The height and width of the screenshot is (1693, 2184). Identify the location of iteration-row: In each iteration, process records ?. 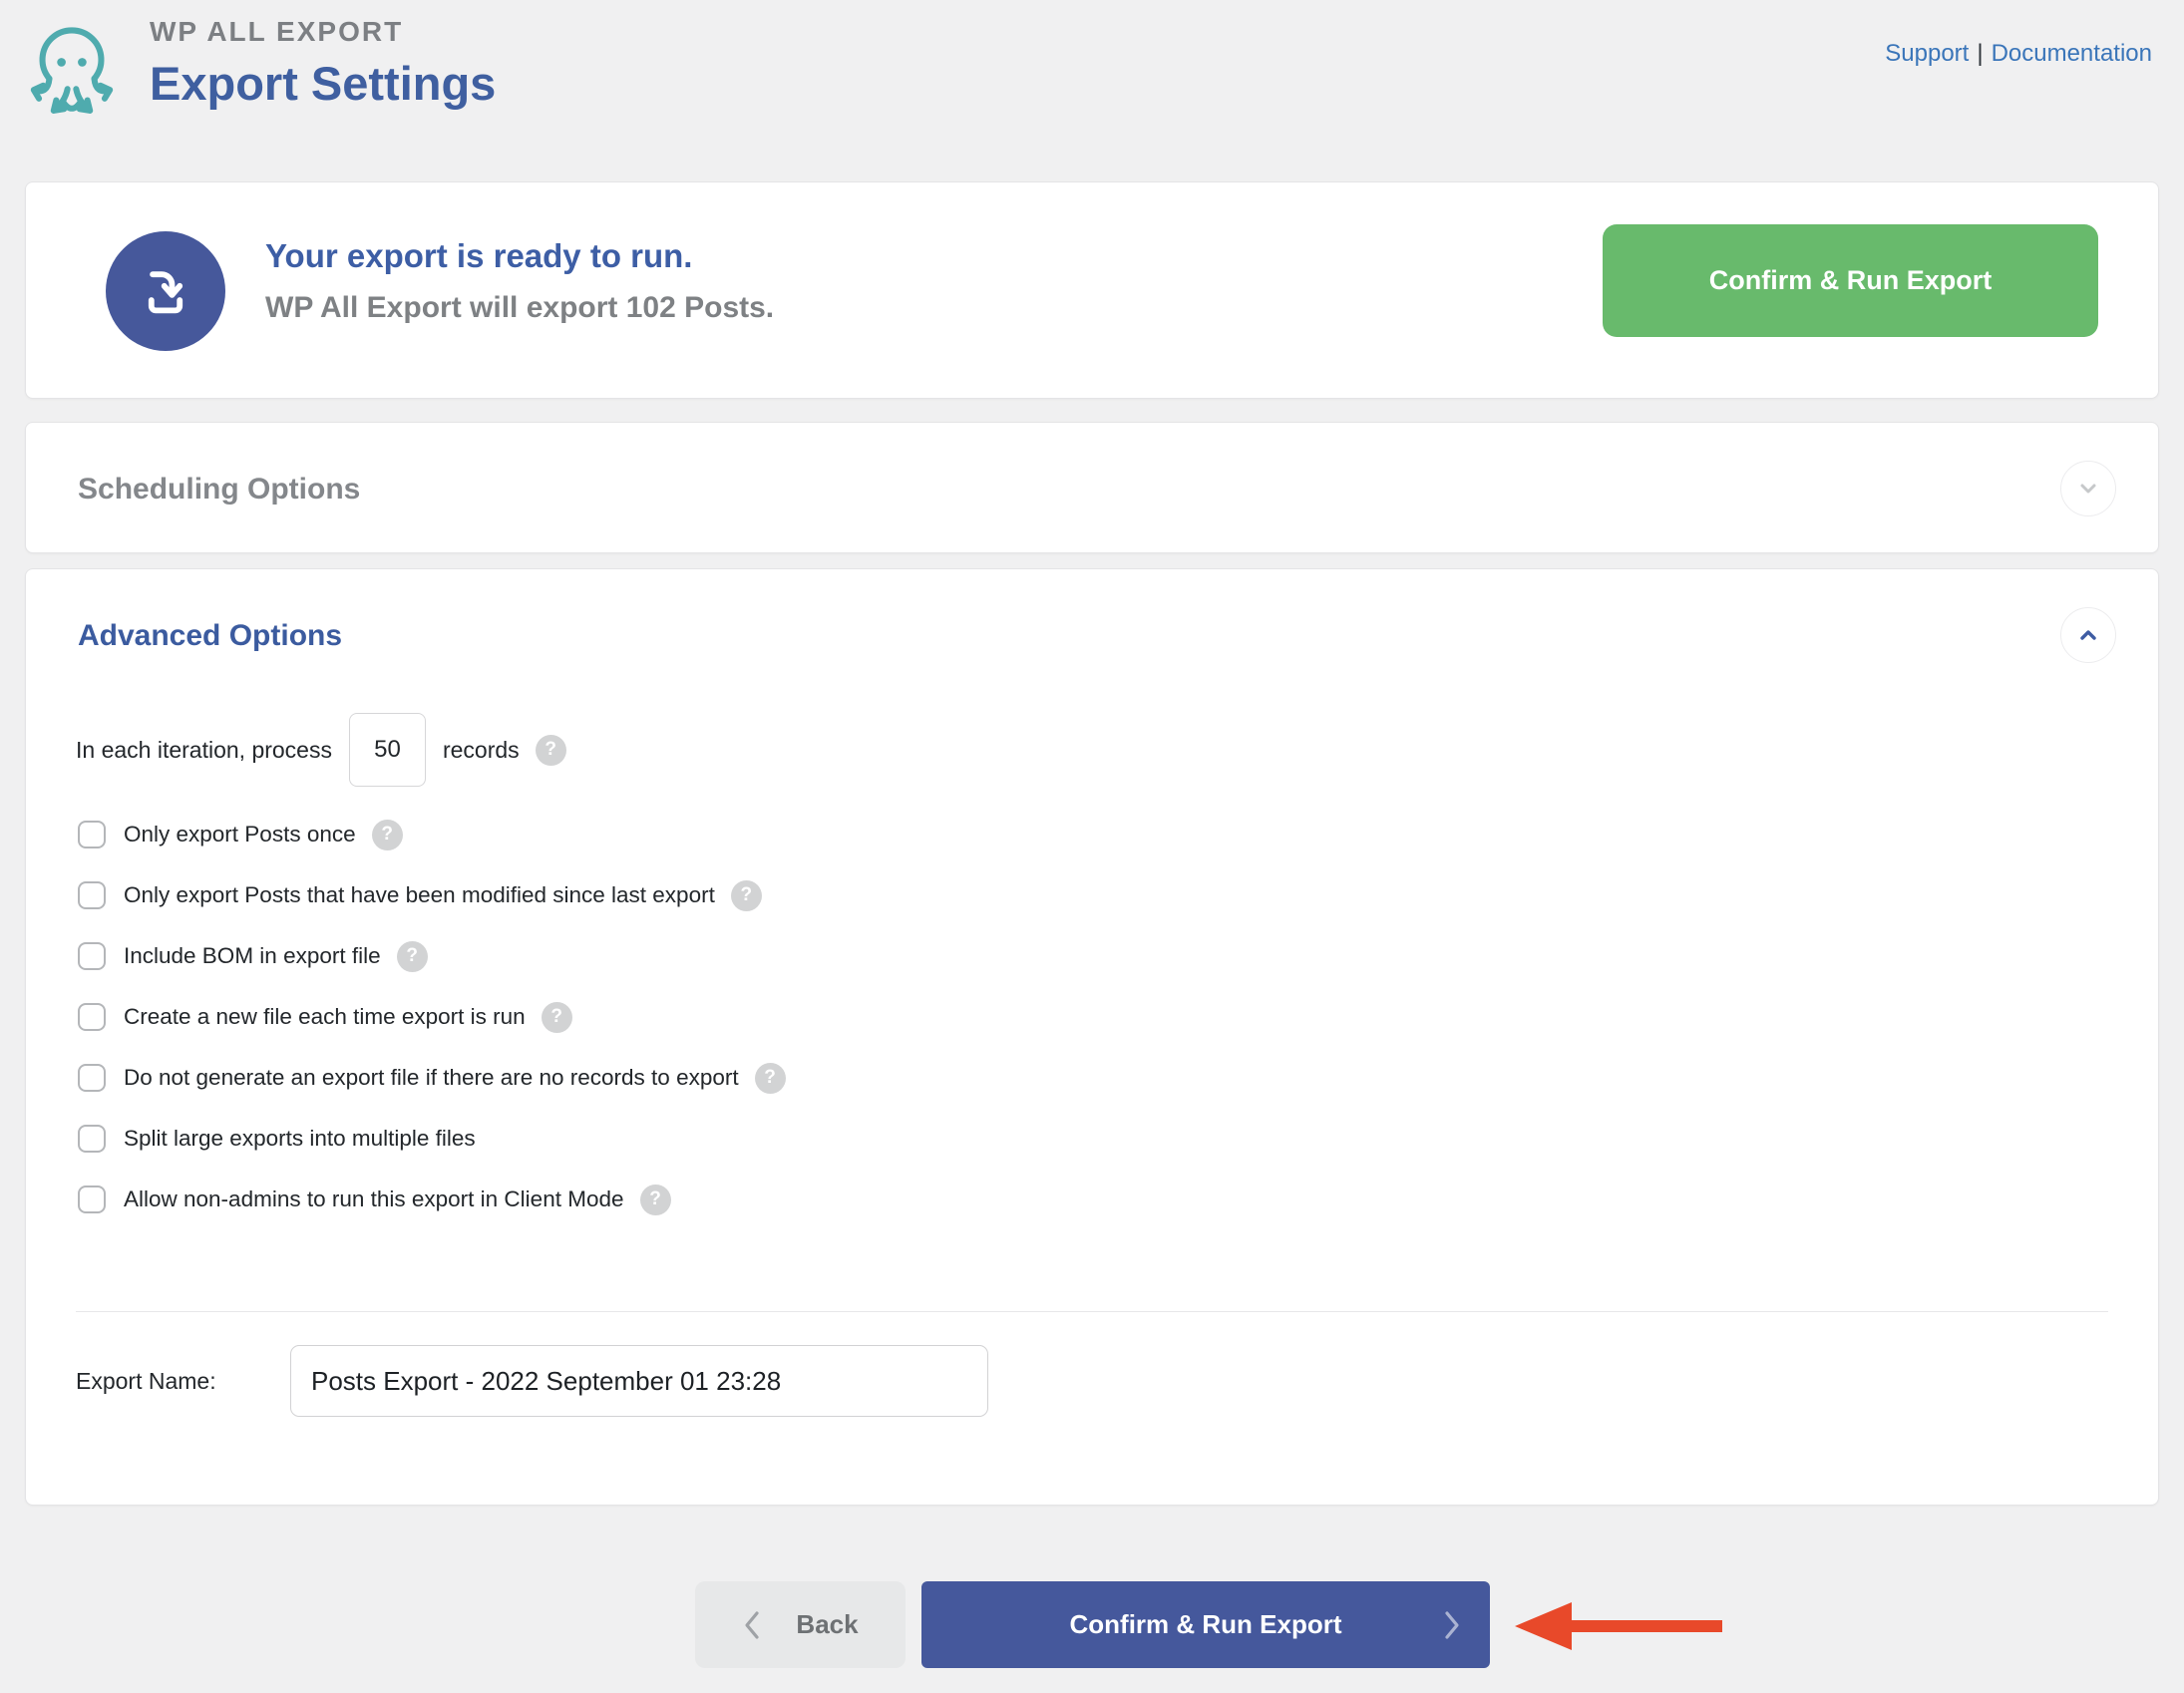
(321, 750).